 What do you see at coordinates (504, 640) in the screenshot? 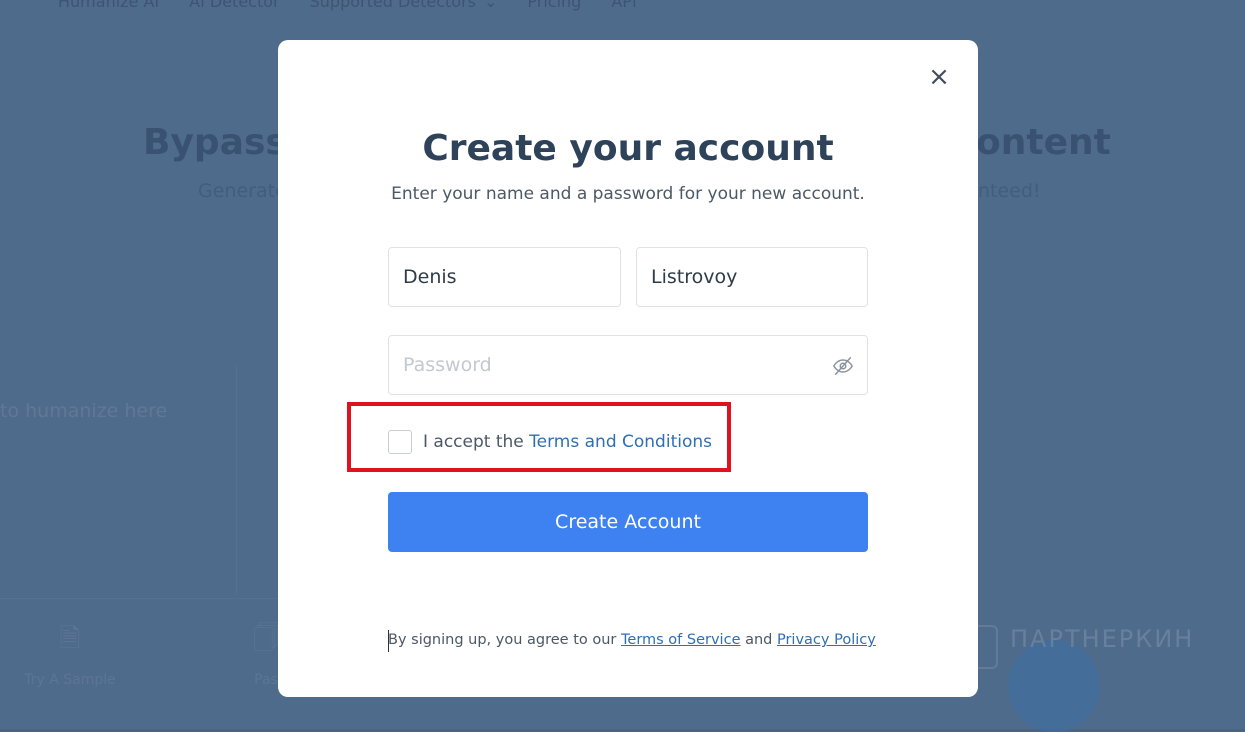
I see `legal-prefix: By signing up, you agree to our` at bounding box center [504, 640].